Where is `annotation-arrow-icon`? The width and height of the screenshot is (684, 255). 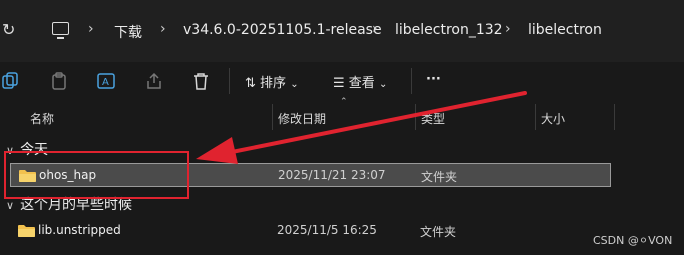 annotation-arrow-icon is located at coordinates (361, 127).